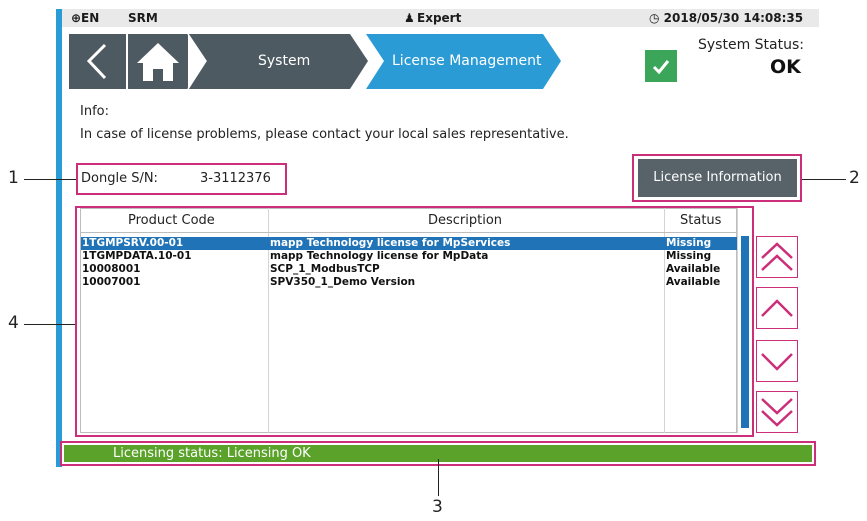 The width and height of the screenshot is (867, 521). What do you see at coordinates (171, 220) in the screenshot?
I see `header-product-code: Product Code` at bounding box center [171, 220].